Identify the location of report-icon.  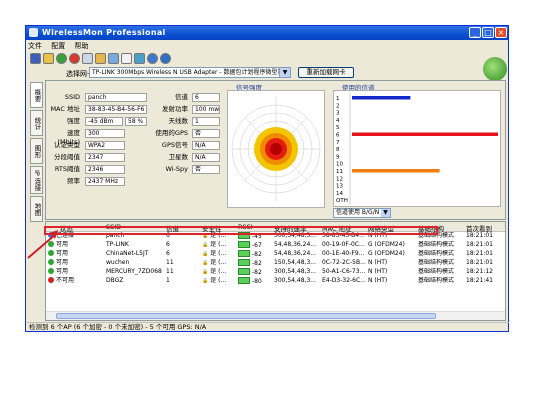
(126, 58).